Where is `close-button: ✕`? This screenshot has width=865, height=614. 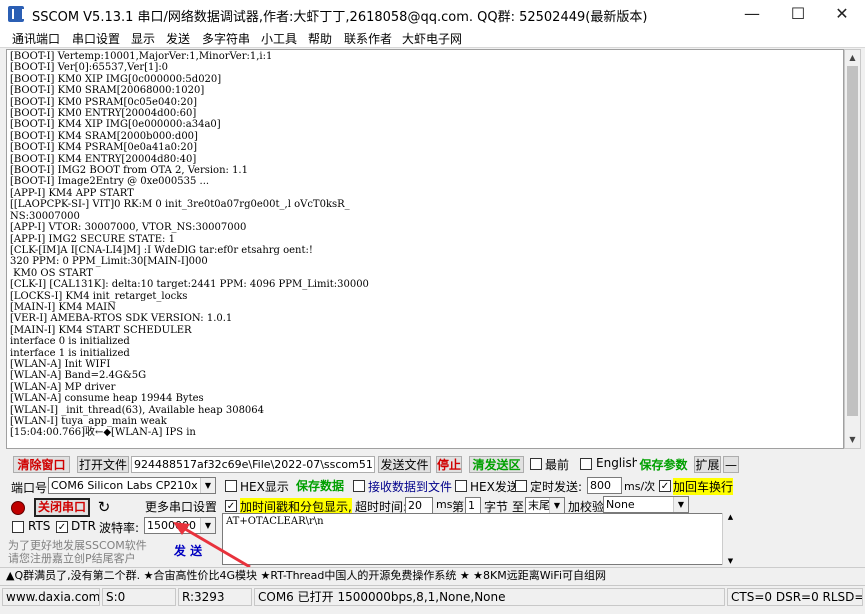 close-button: ✕ is located at coordinates (842, 14).